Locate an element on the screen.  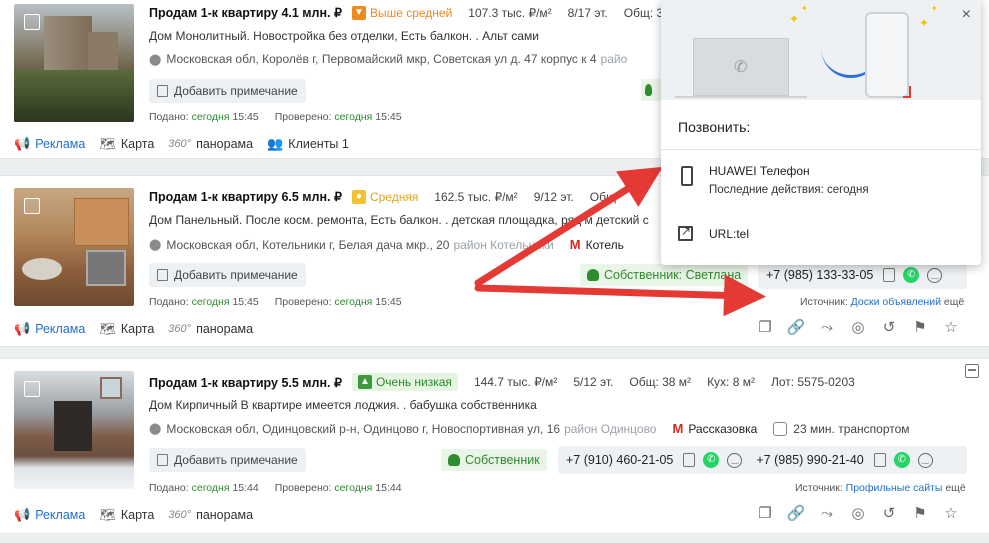
price-rating: ▲ Очень низкая is located at coordinates (404, 382).